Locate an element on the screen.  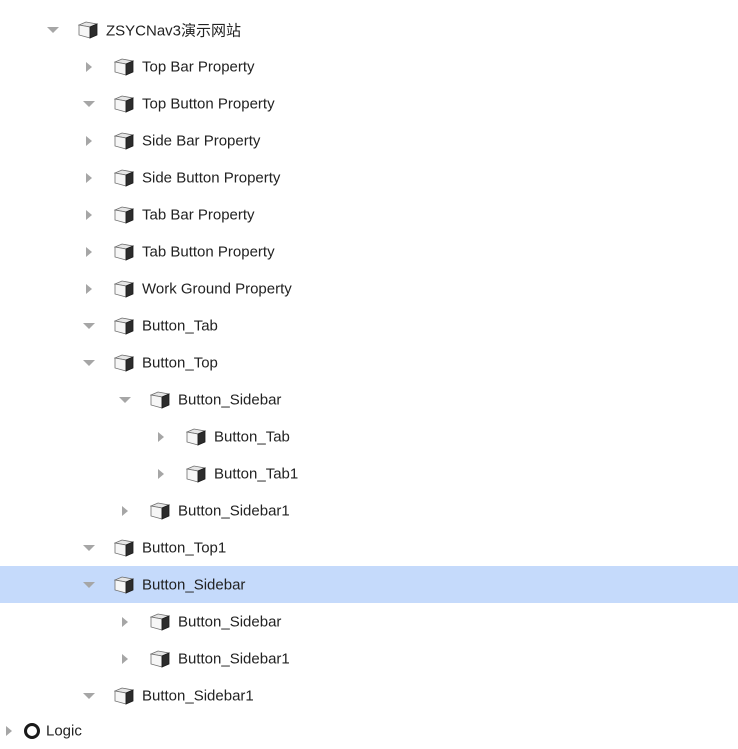
tree-node-label: Logic is located at coordinates (64, 730).